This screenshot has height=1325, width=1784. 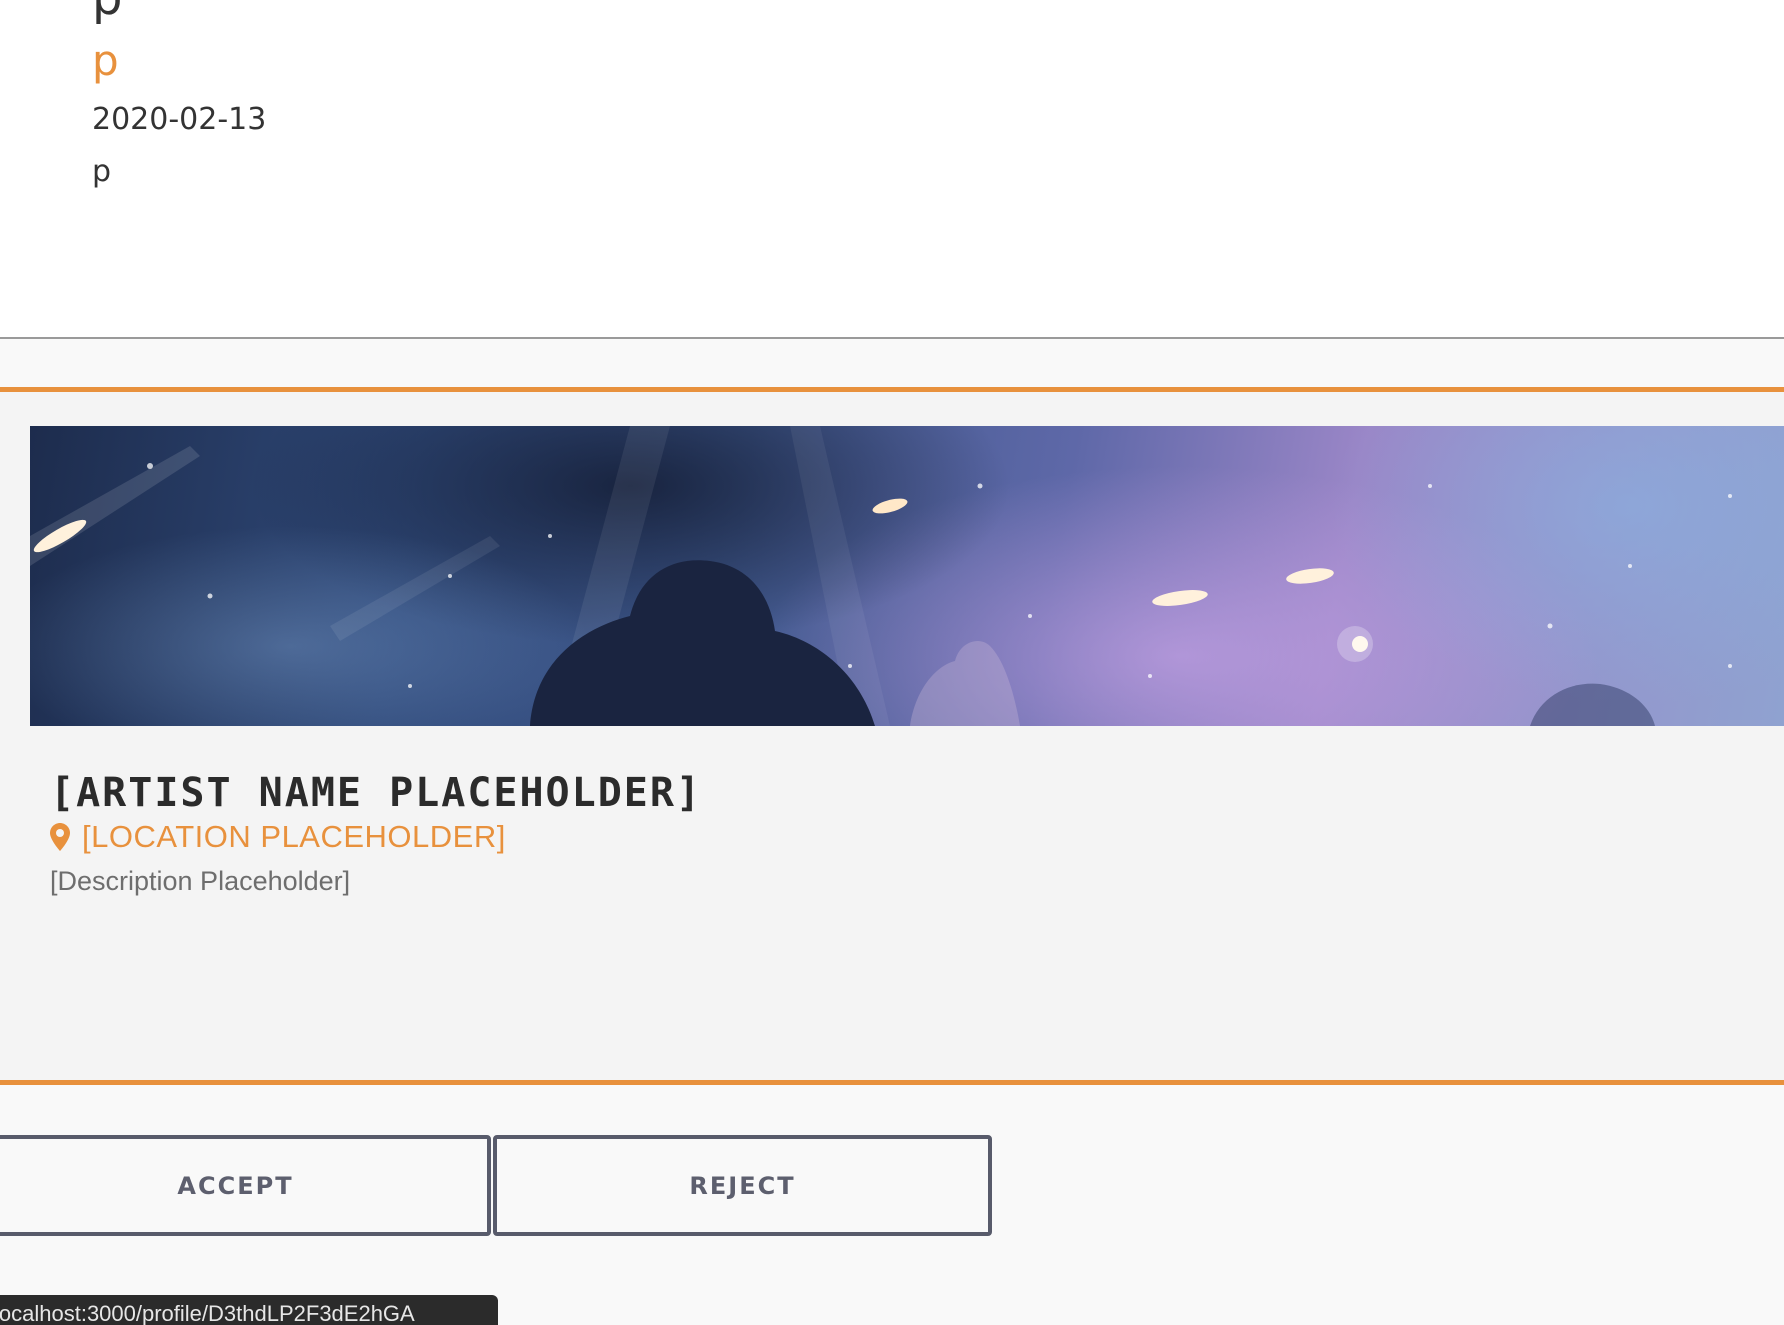 I want to click on accept-button: ACCEPT, so click(x=245, y=1185).